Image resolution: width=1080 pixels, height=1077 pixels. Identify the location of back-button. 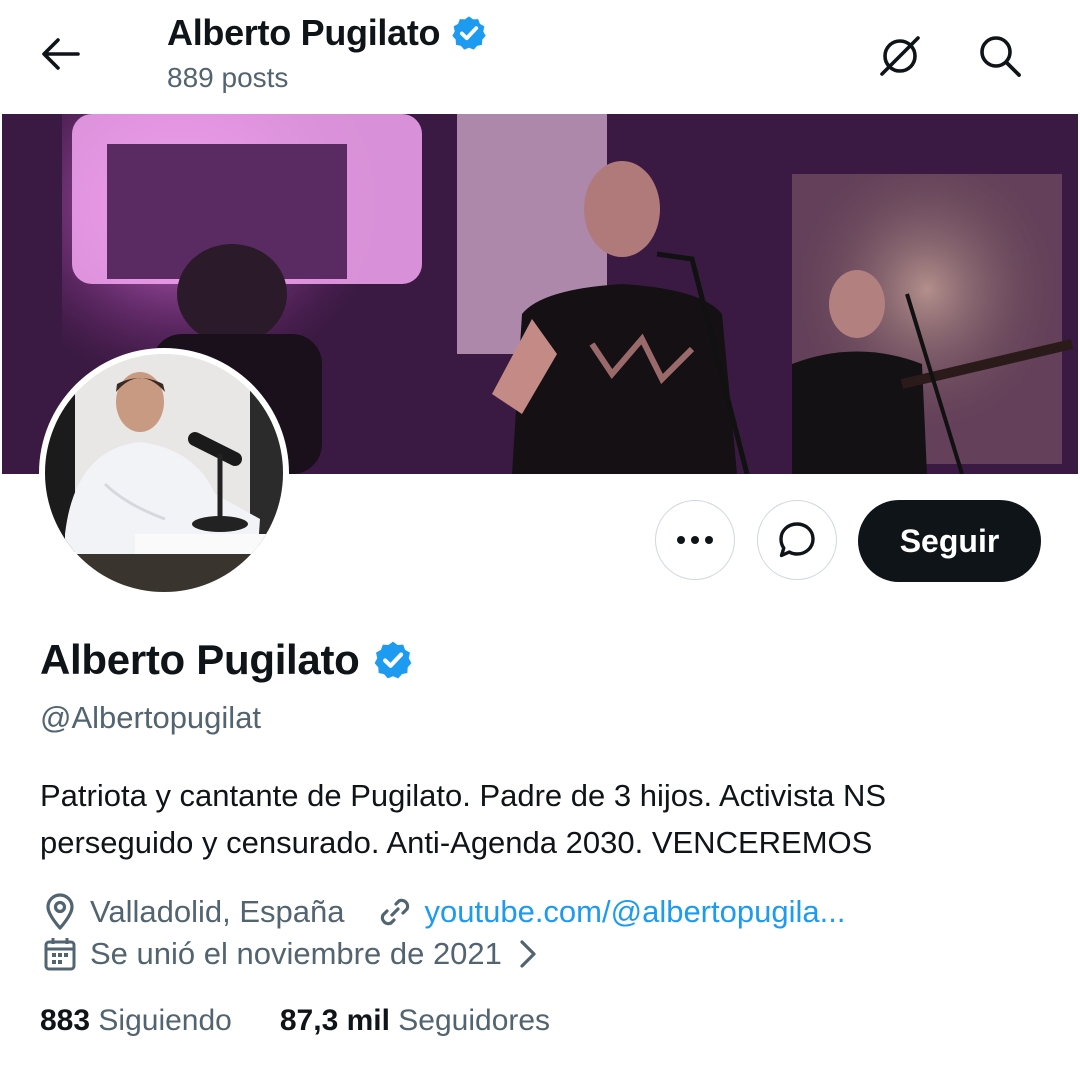
(60, 54).